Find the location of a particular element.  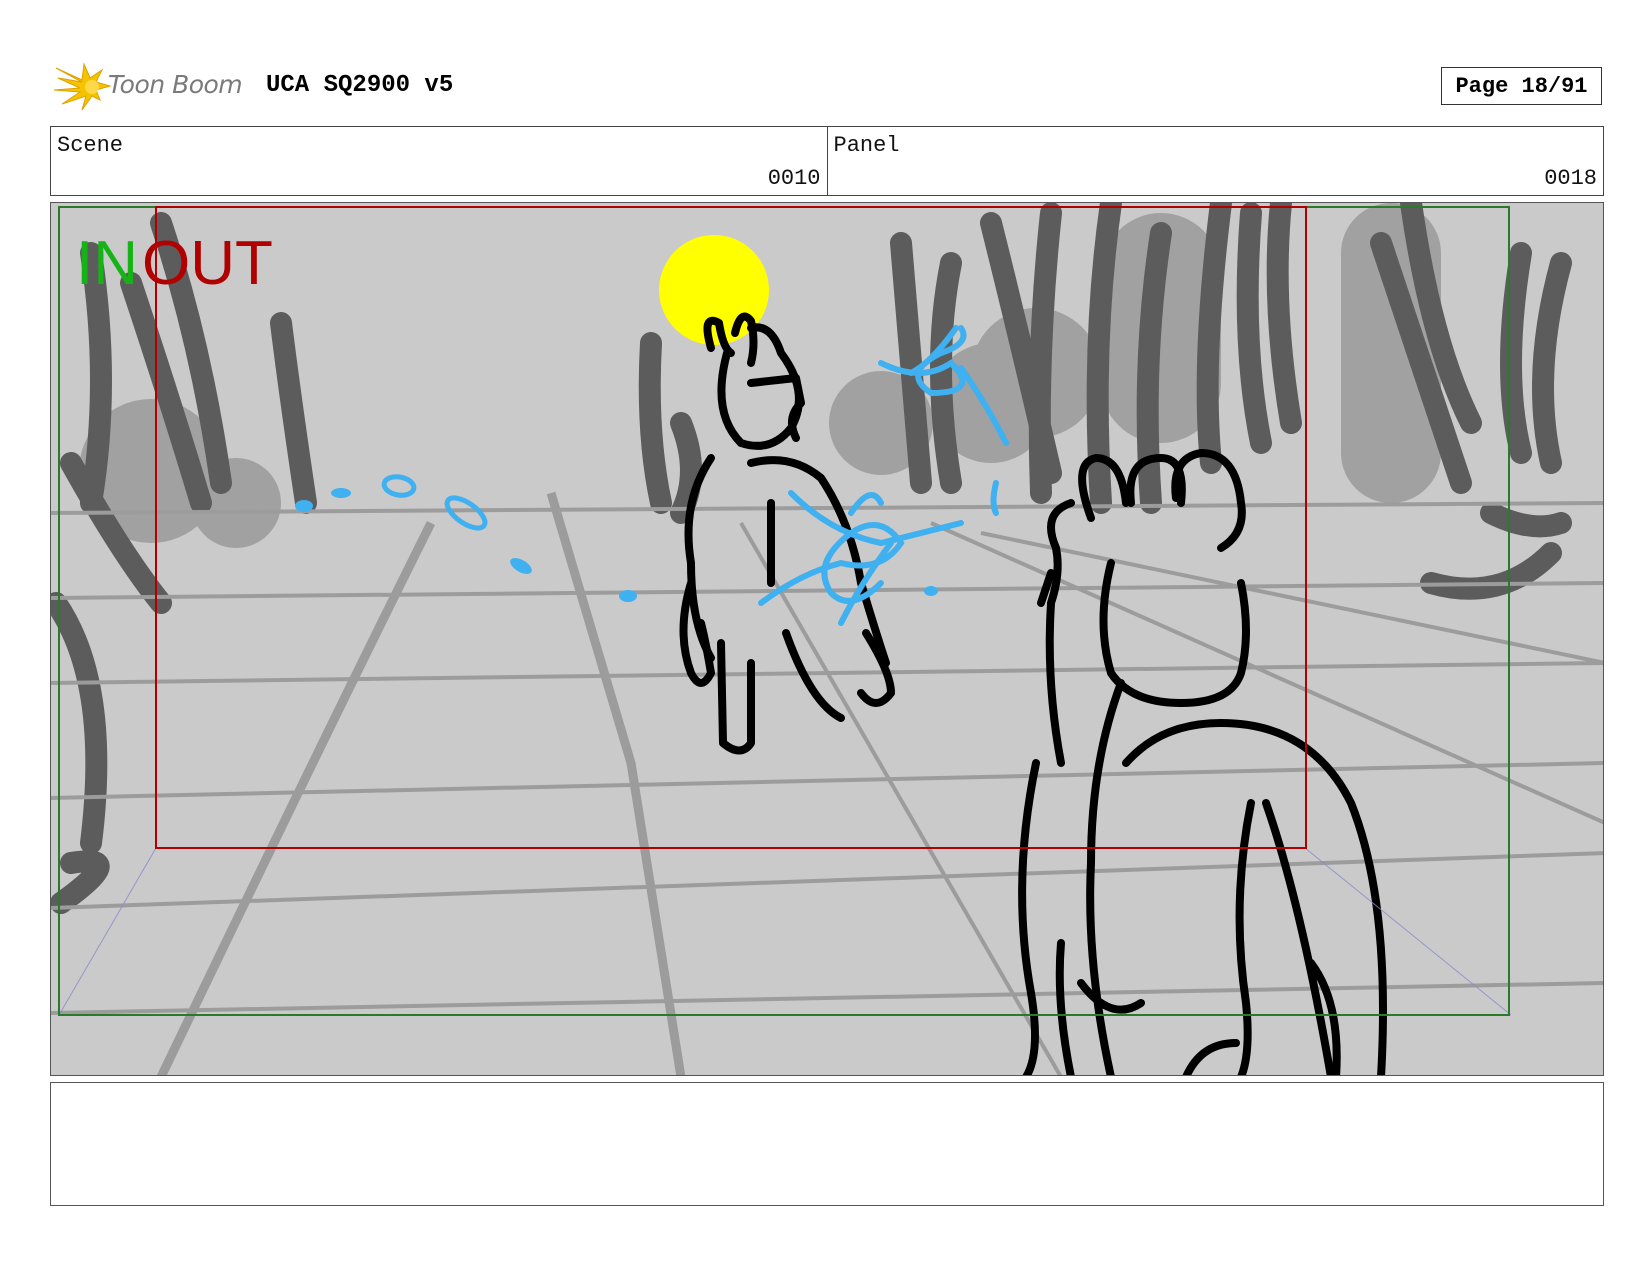

document-title: UCA SQ2900 v5 is located at coordinates (360, 85).